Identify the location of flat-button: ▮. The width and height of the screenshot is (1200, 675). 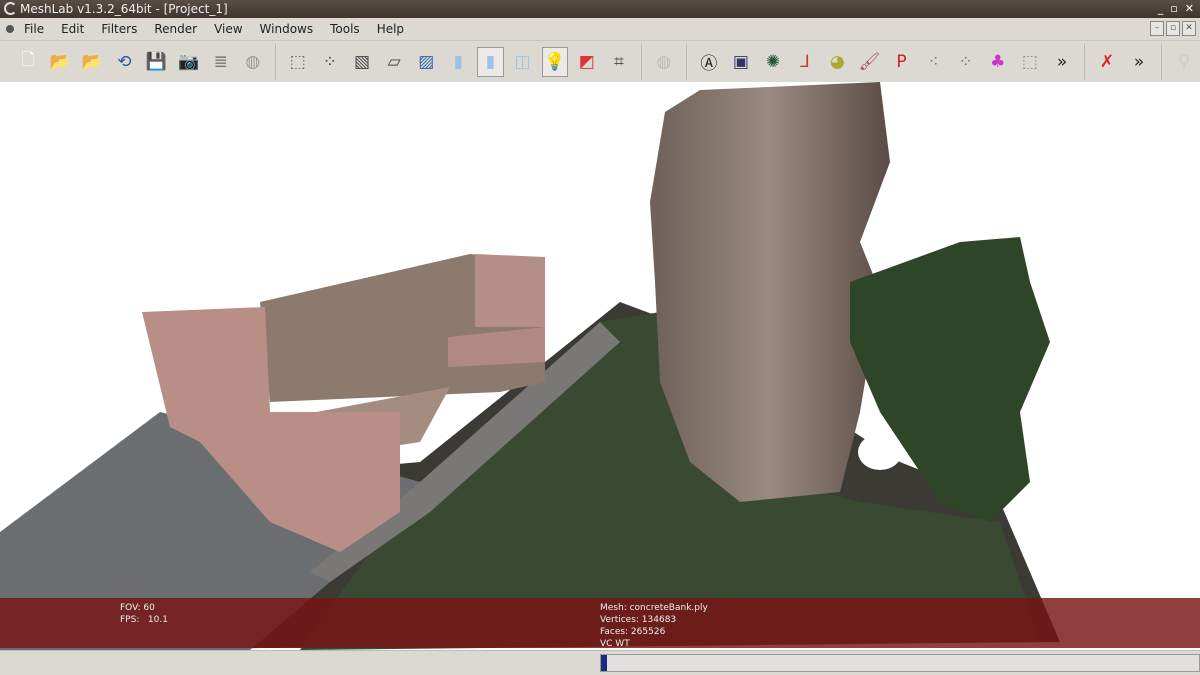
(458, 62).